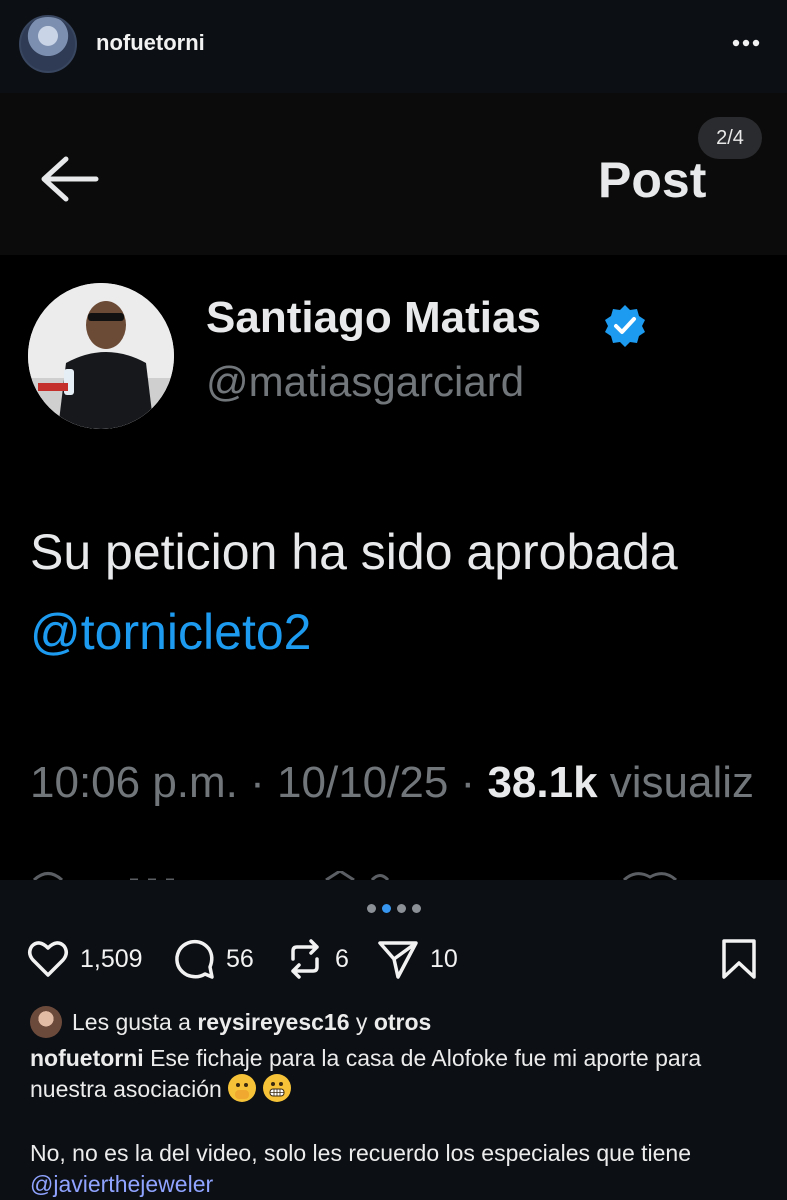  Describe the element at coordinates (111, 958) in the screenshot. I see `like-count: 1,509` at that location.